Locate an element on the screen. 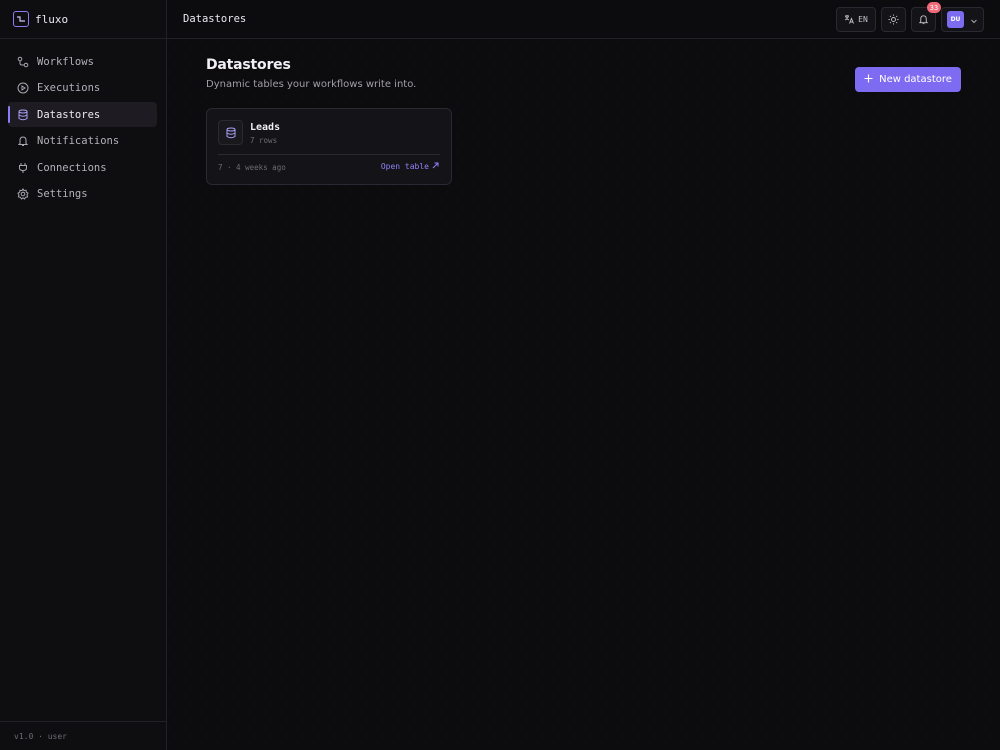 The width and height of the screenshot is (1000, 750). sidebar-item-notifications: Notifications is located at coordinates (82, 141).